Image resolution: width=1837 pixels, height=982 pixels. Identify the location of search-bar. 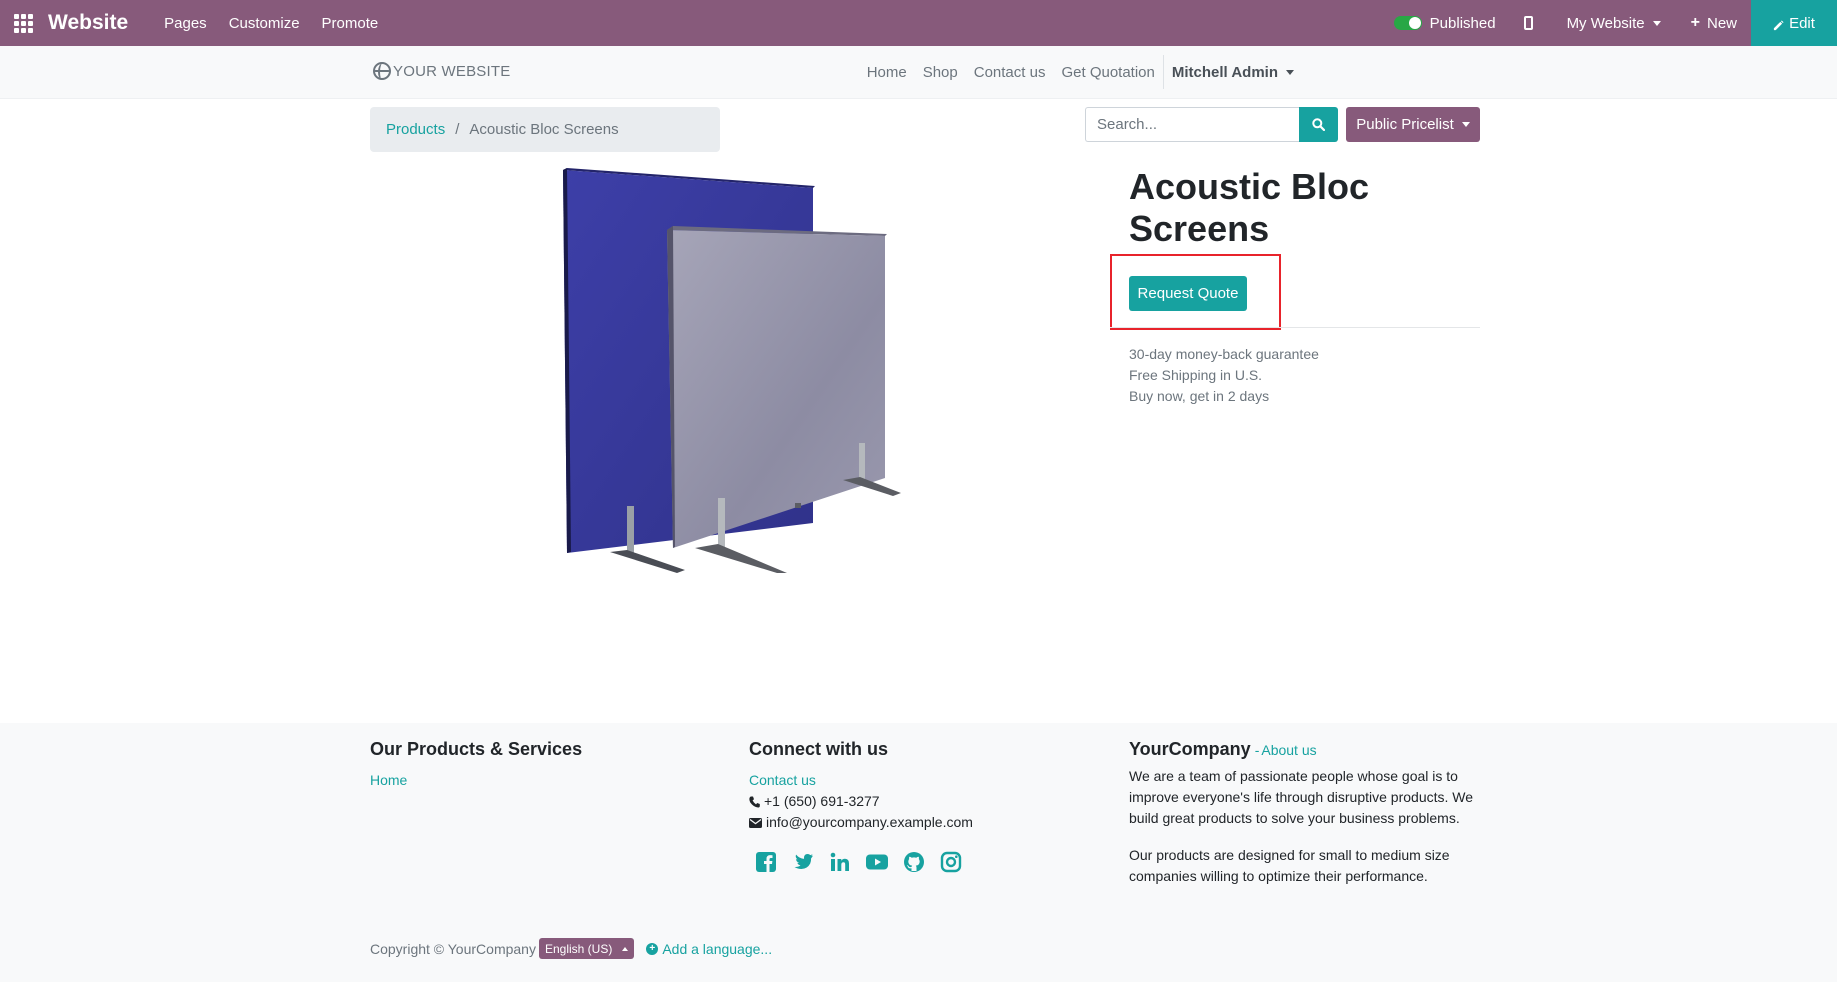
(1211, 124).